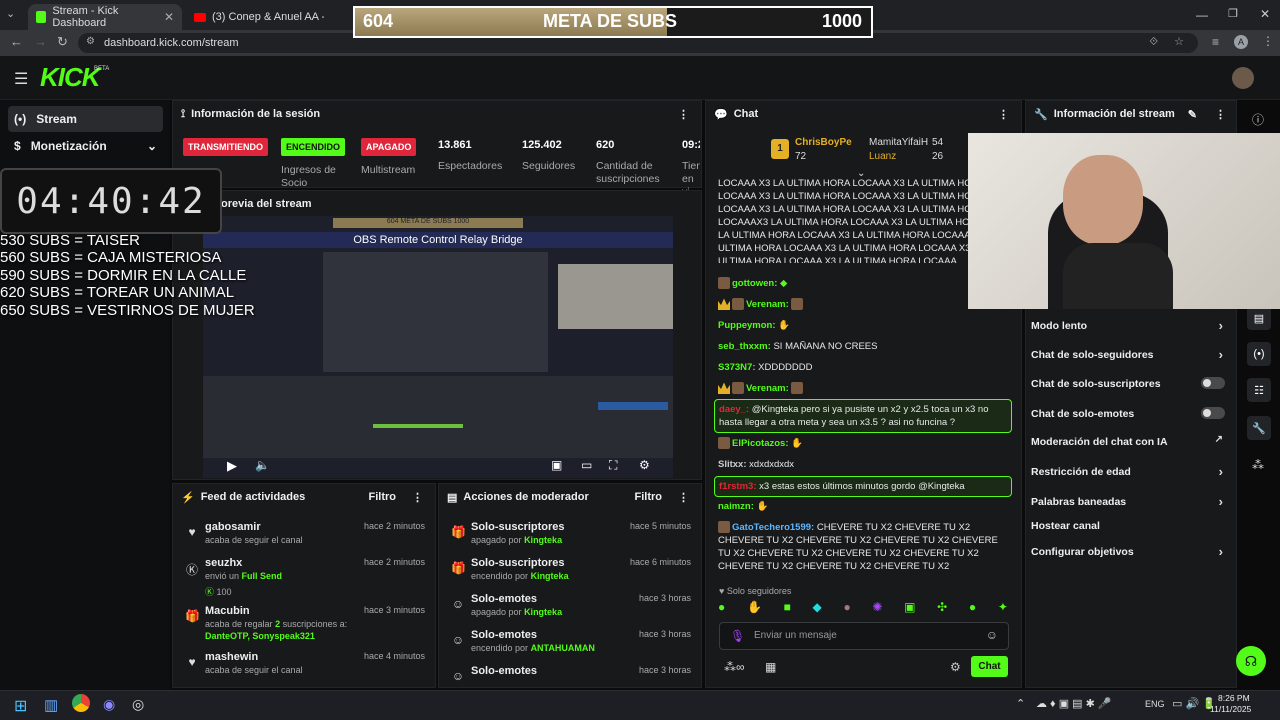 Image resolution: width=1280 pixels, height=720 pixels. I want to click on fullscreen-icon: ⛶, so click(613, 465).